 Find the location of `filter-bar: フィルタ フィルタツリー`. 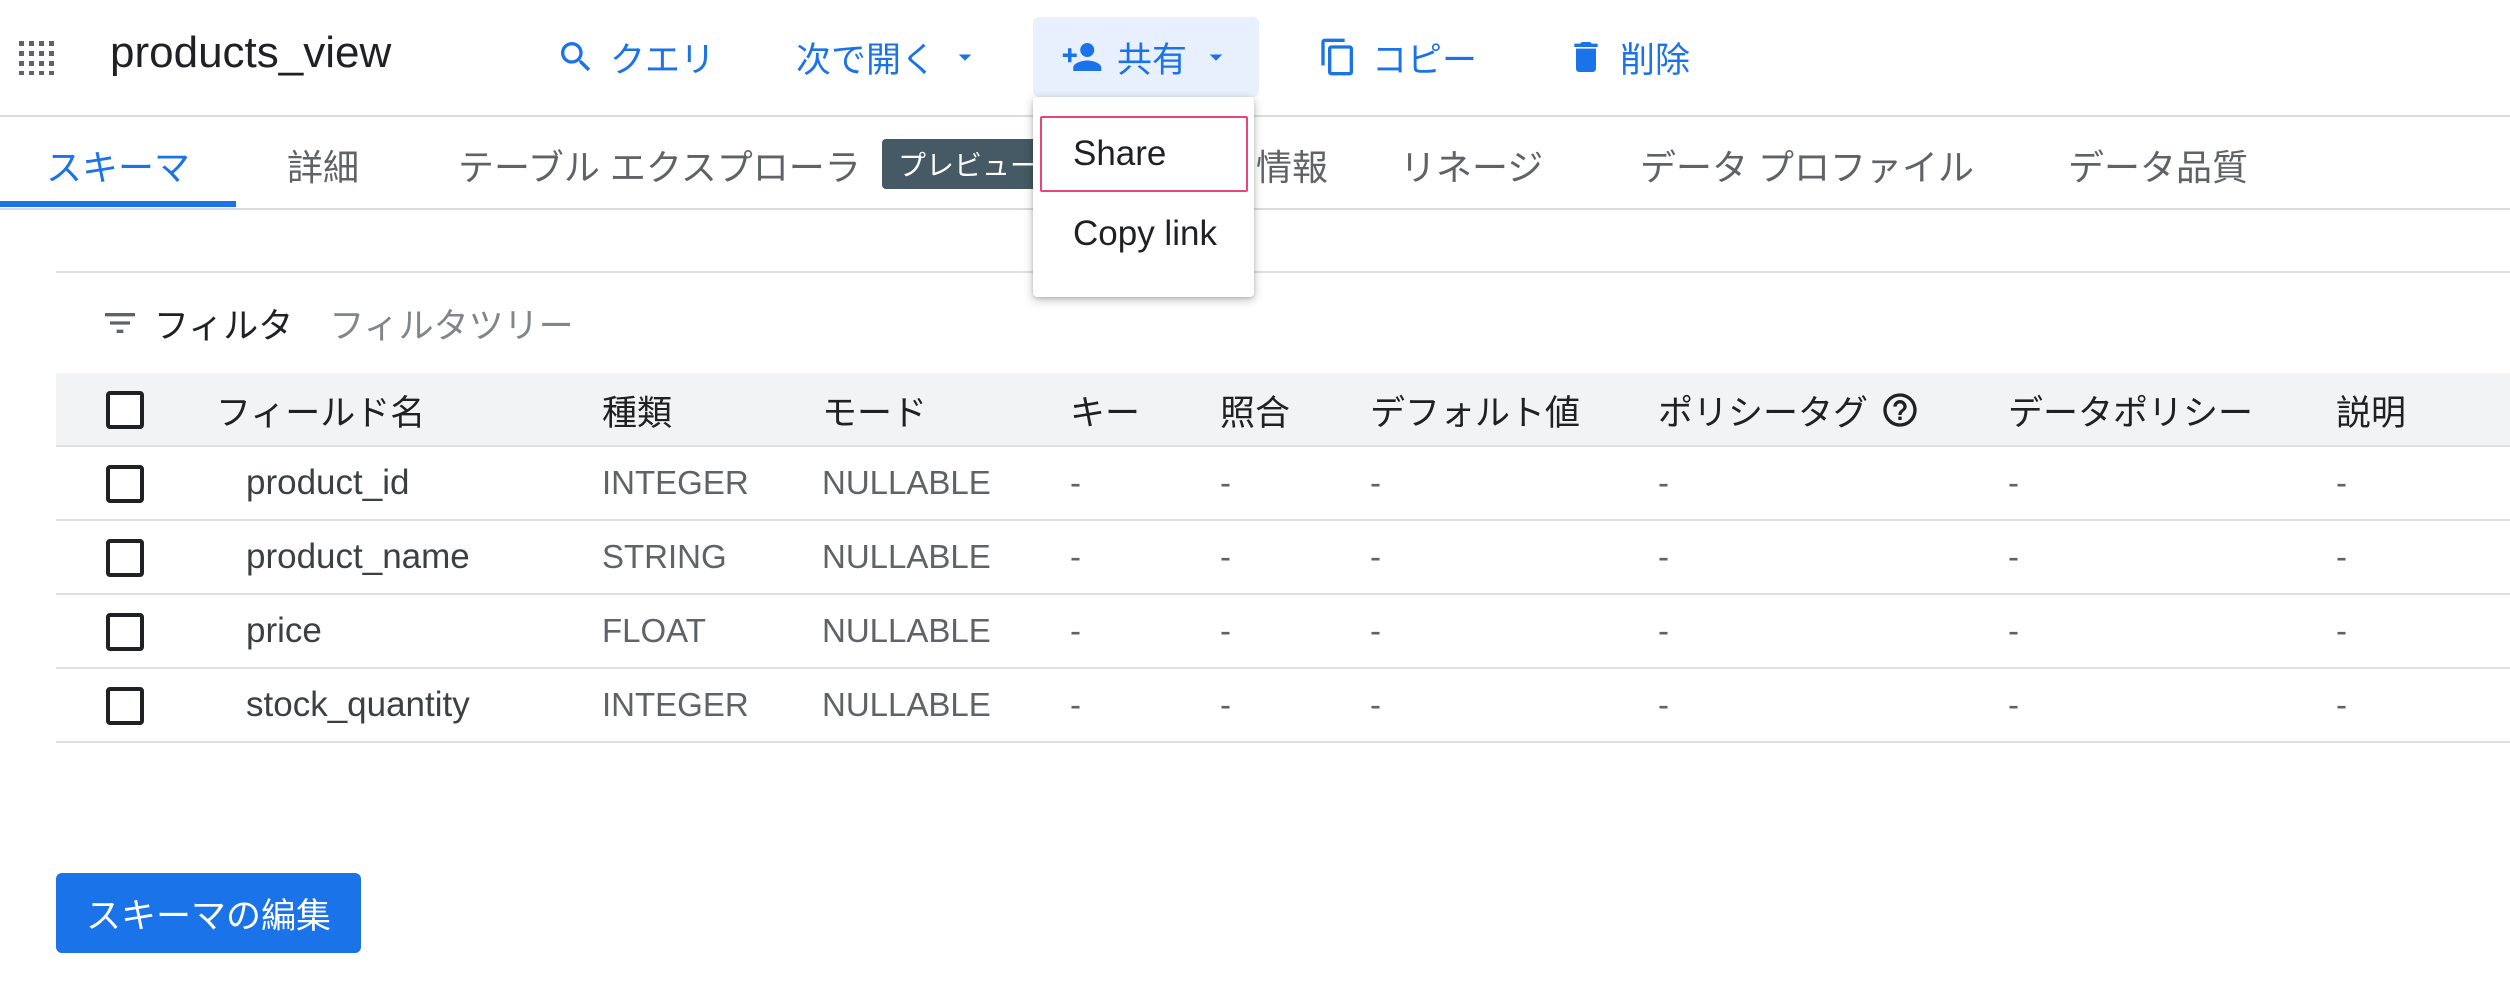

filter-bar: フィルタ フィルタツリー is located at coordinates (337, 323).